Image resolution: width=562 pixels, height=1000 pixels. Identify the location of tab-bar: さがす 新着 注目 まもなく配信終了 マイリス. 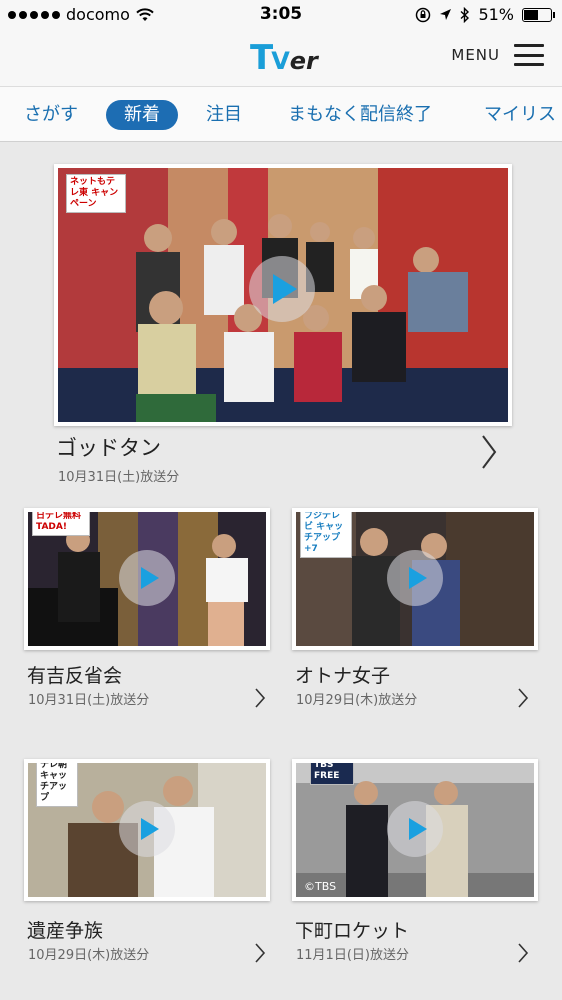
(281, 114).